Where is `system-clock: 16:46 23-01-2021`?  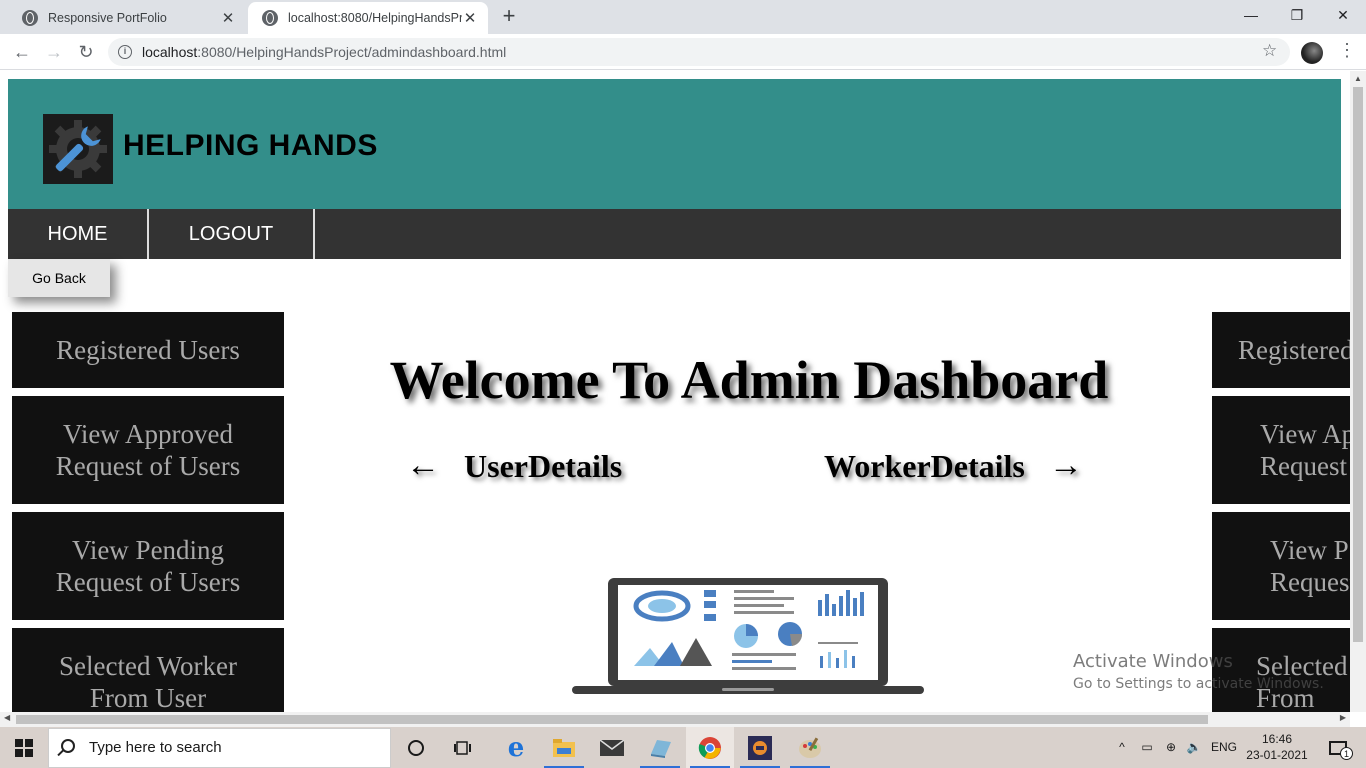
system-clock: 16:46 23-01-2021 is located at coordinates (1277, 747).